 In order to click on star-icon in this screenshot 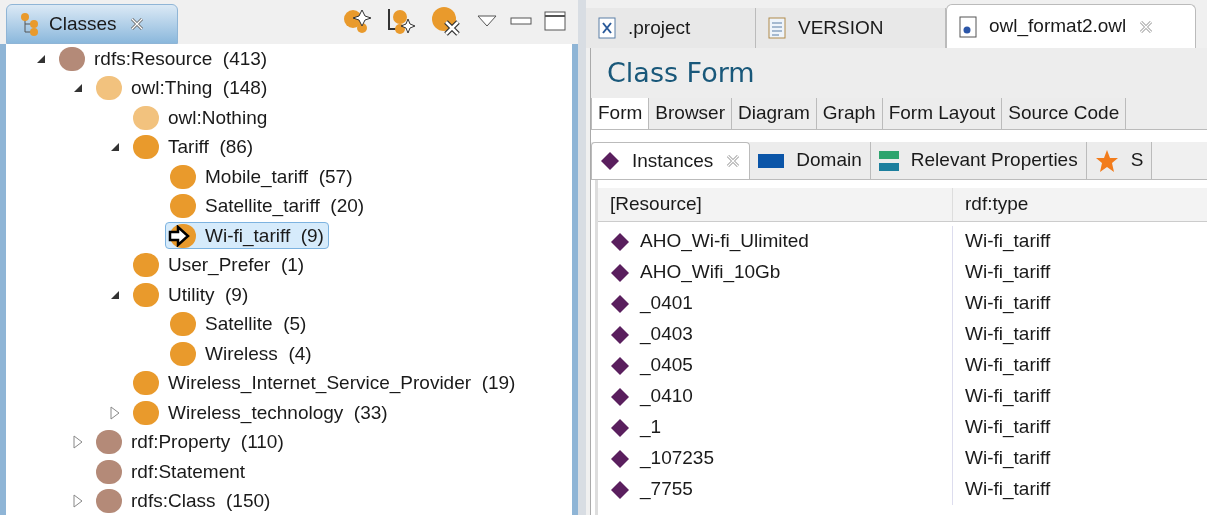, I will do `click(1106, 160)`.